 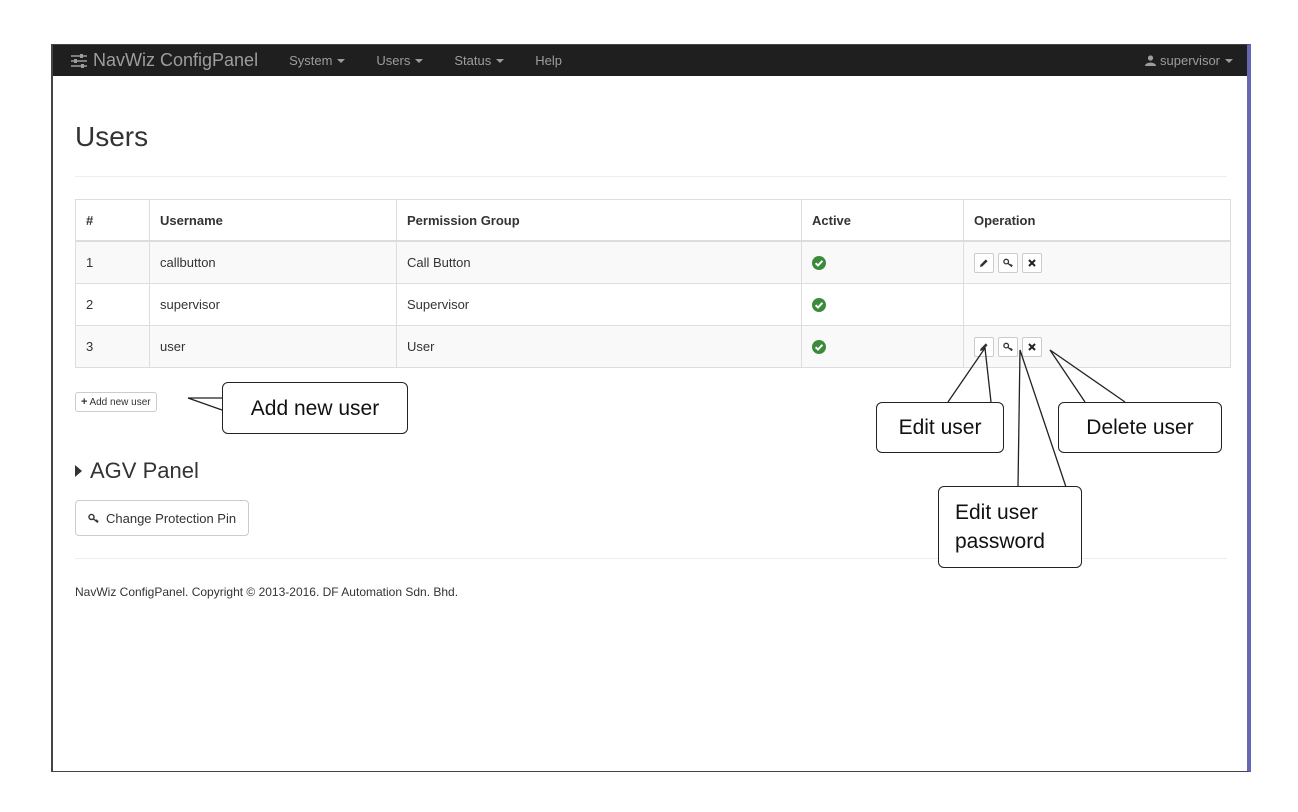 What do you see at coordinates (112, 136) in the screenshot?
I see `page-title: Users` at bounding box center [112, 136].